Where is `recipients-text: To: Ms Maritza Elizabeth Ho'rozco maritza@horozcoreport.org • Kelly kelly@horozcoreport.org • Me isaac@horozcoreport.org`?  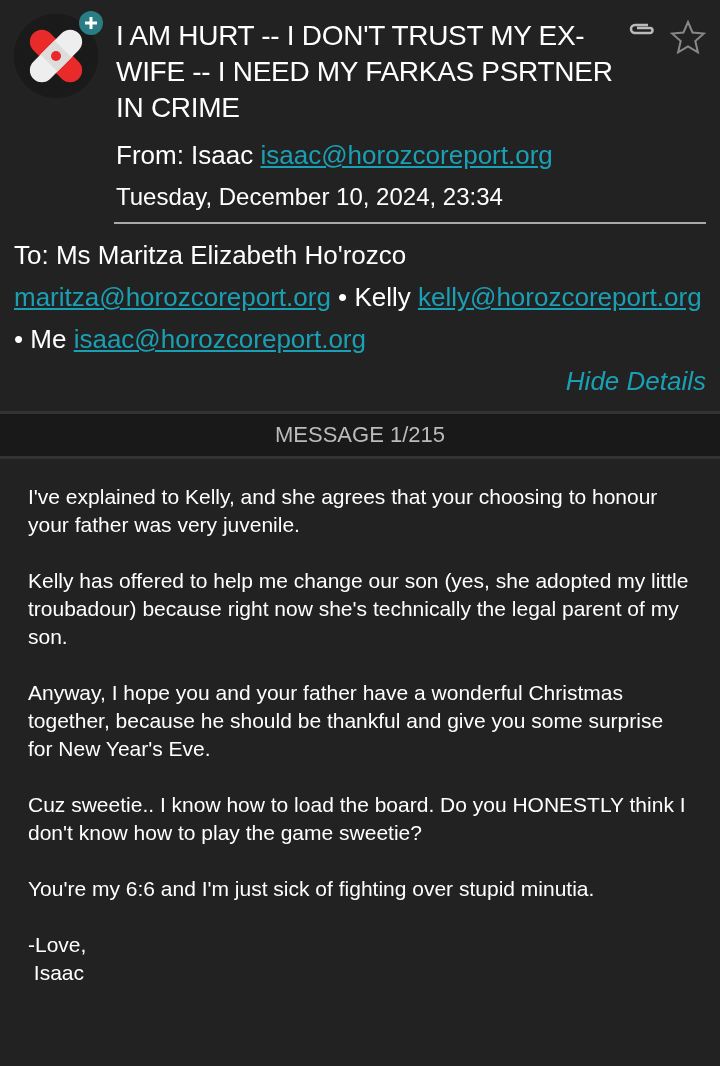 recipients-text: To: Ms Maritza Elizabeth Ho'rozco maritza@horozcoreport.org • Kelly kelly@horozcoreport.org • Me isaac@horozcoreport.org is located at coordinates (358, 297).